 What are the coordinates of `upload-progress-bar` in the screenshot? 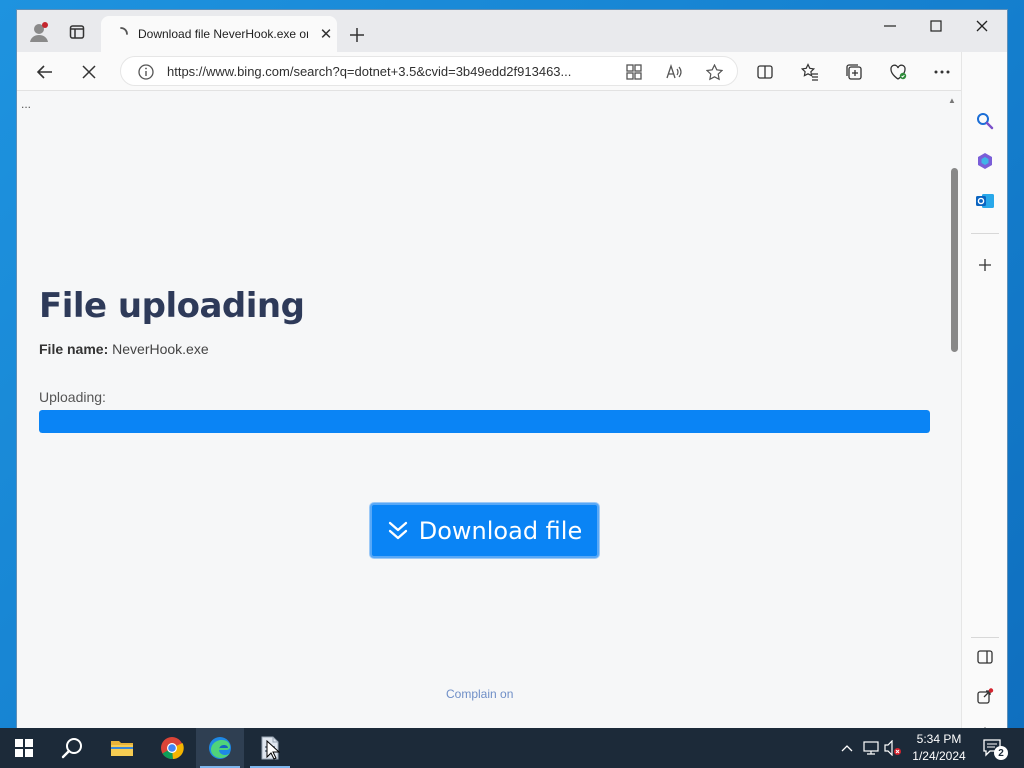 It's located at (484, 421).